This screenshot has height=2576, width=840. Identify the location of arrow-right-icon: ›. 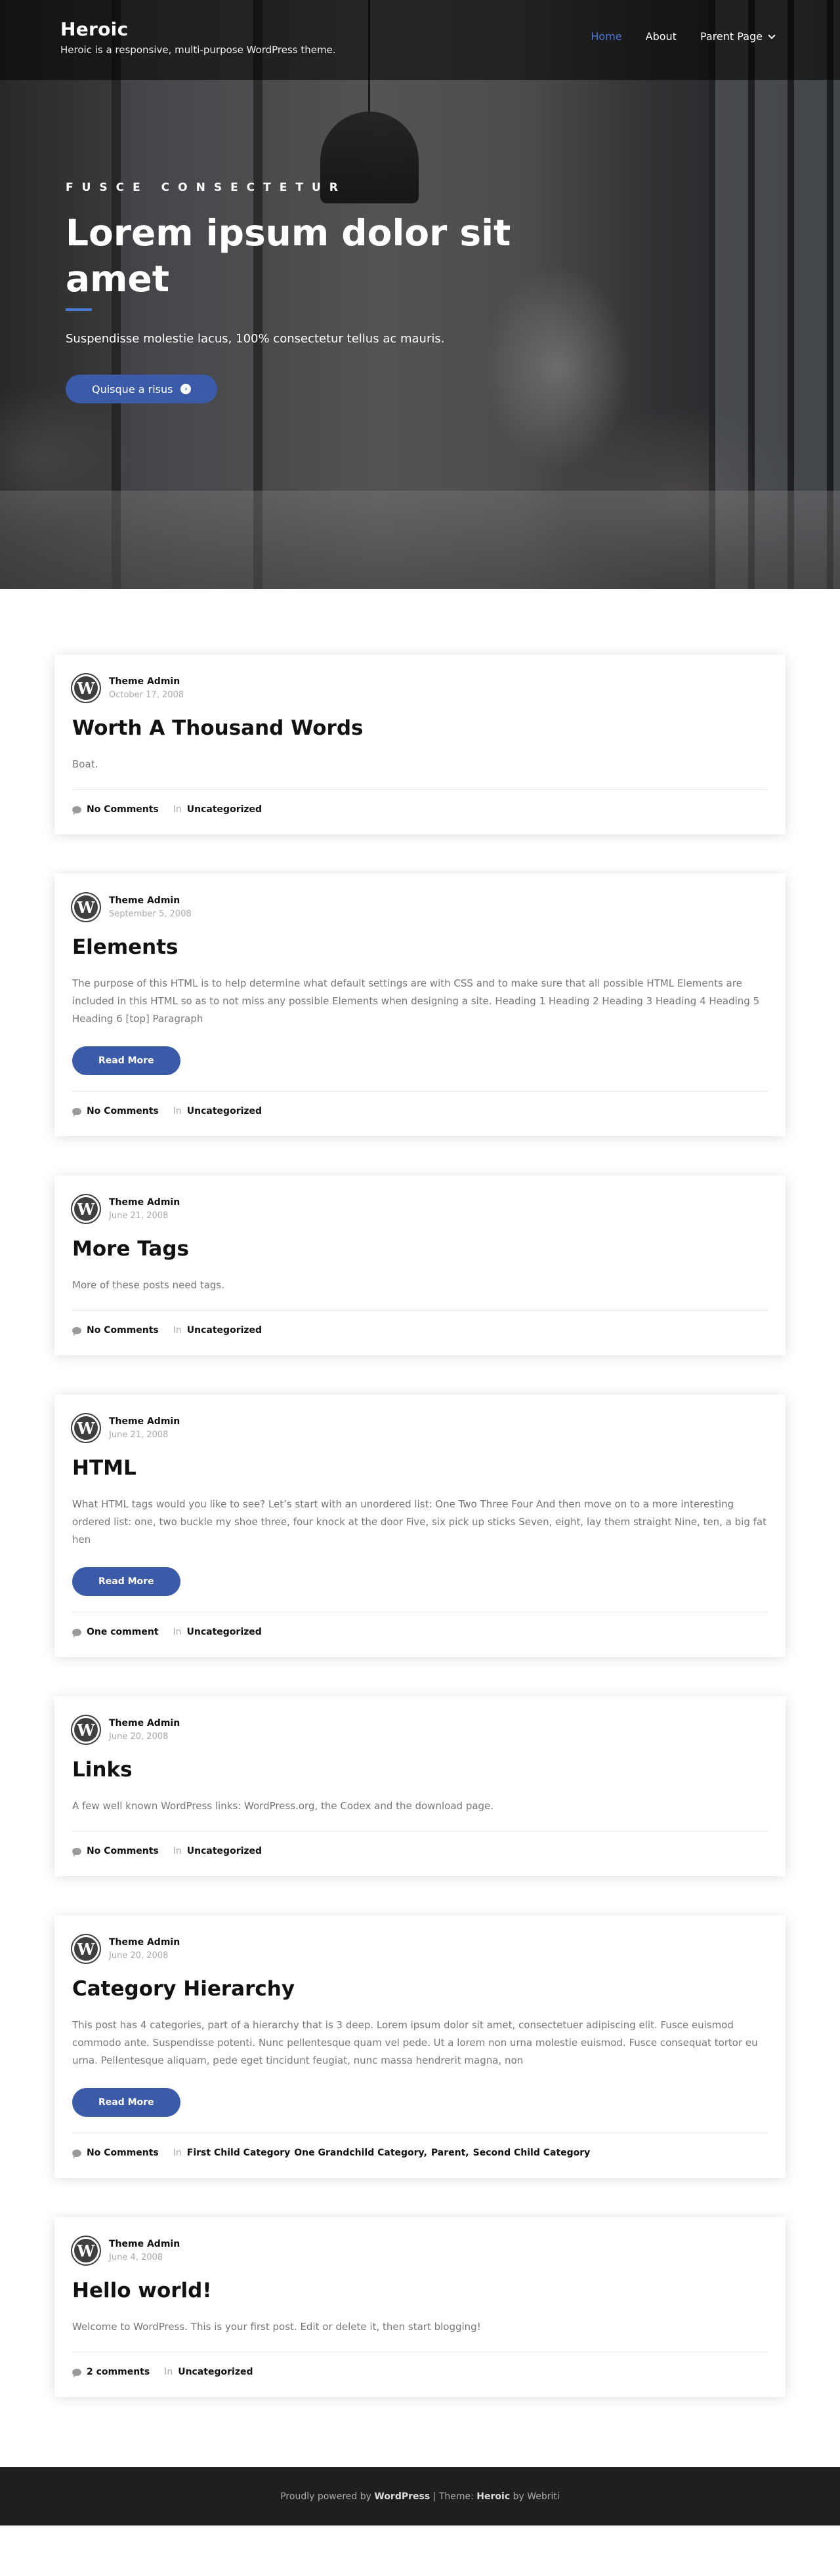
(186, 389).